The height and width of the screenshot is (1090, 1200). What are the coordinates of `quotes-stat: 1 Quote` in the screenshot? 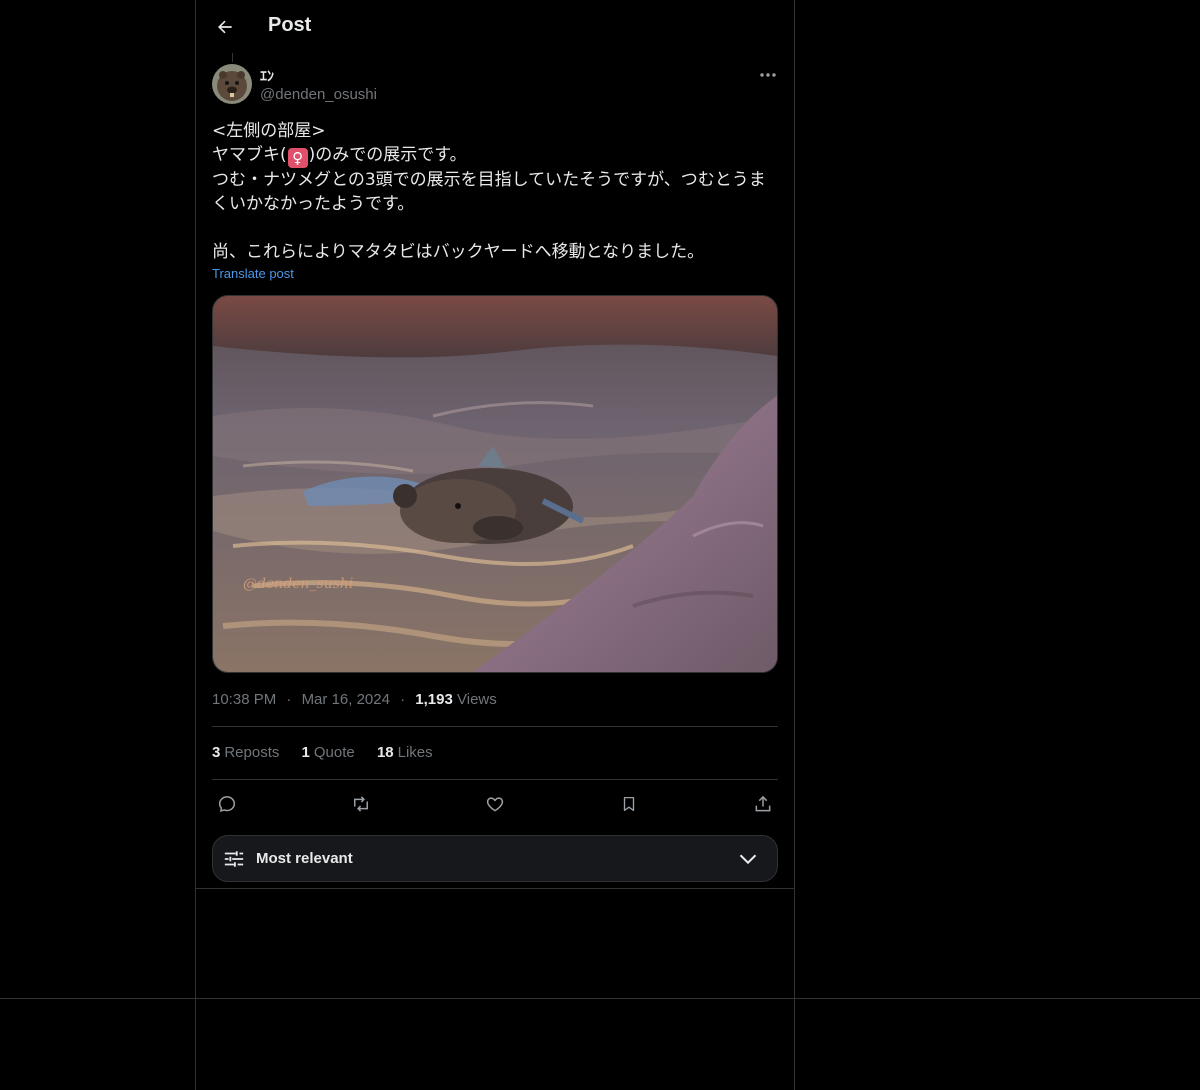 It's located at (328, 752).